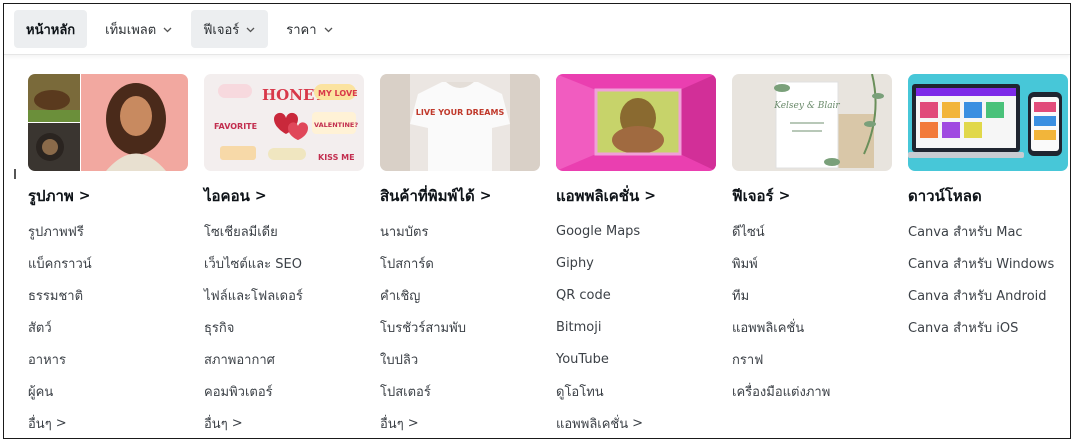  Describe the element at coordinates (741, 296) in the screenshot. I see `link-text: ทีม` at that location.